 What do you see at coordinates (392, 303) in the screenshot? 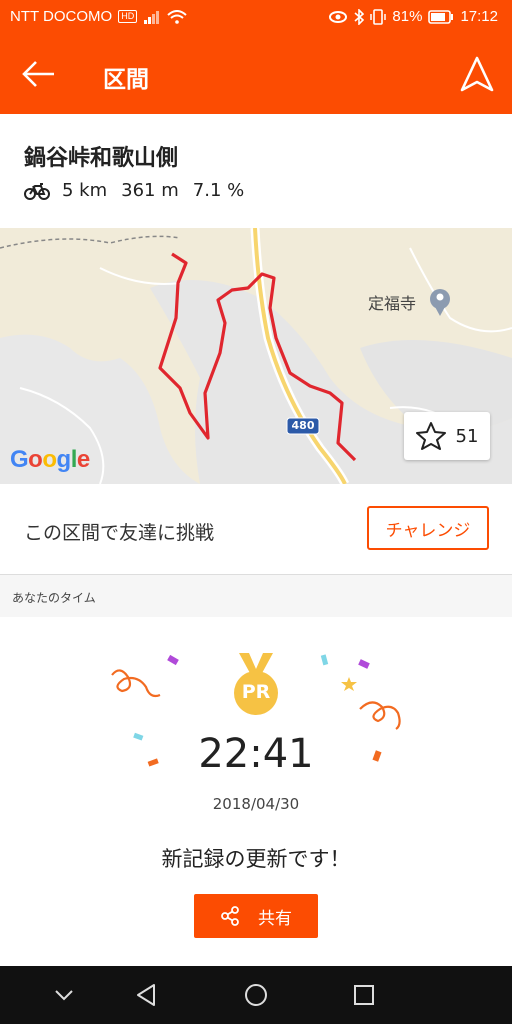
I see `poi-label: 定福寺` at bounding box center [392, 303].